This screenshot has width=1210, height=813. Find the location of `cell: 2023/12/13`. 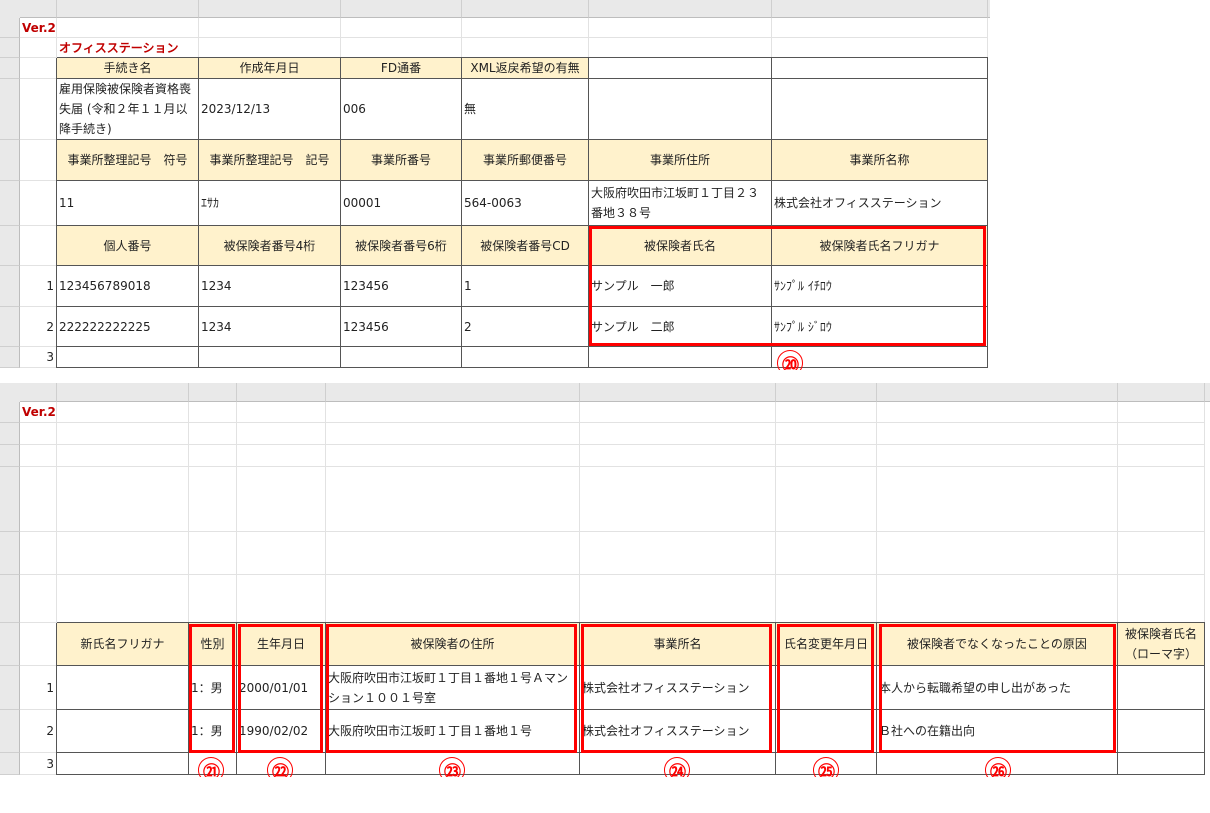

cell: 2023/12/13 is located at coordinates (270, 109).